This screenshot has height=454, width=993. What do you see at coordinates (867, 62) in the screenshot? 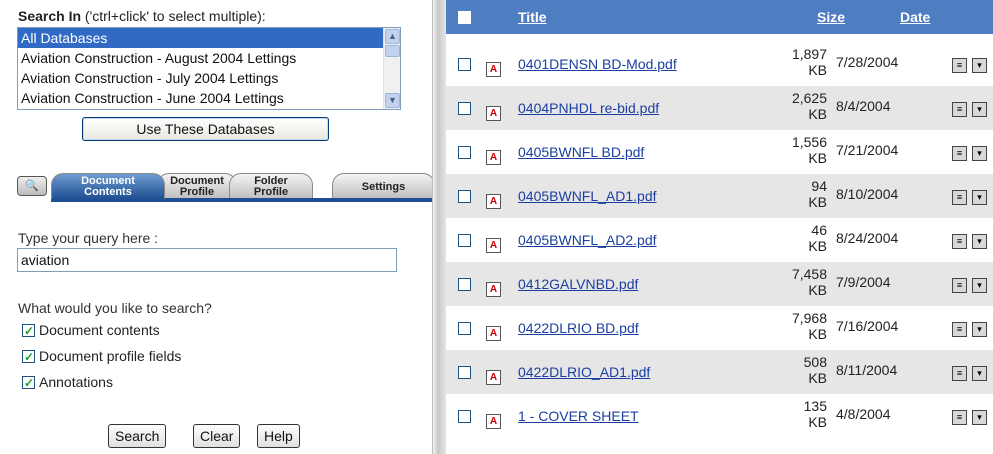
I see `file-date: 7/28/2004` at bounding box center [867, 62].